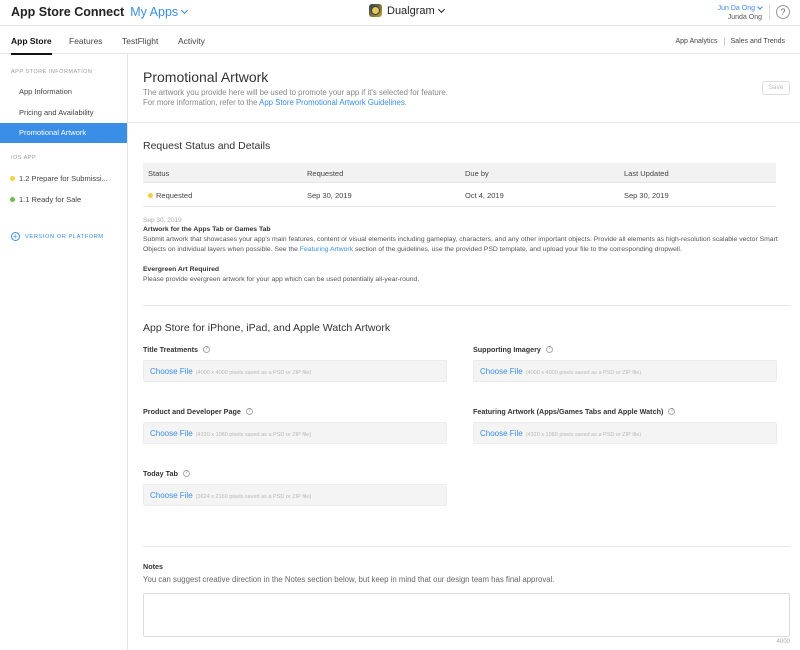 Image resolution: width=800 pixels, height=650 pixels. I want to click on page-title: Promotional Artwork, so click(206, 77).